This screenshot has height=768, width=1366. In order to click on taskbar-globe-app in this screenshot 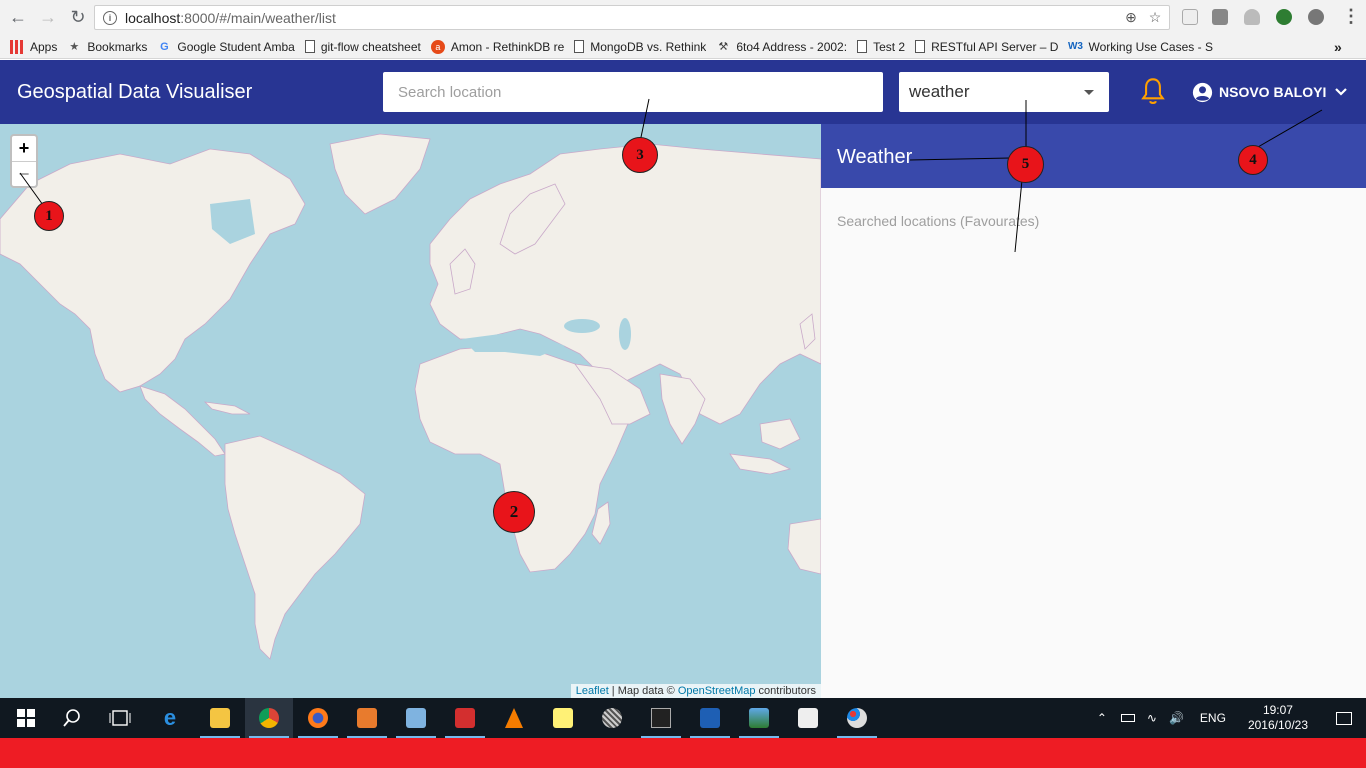, I will do `click(612, 718)`.